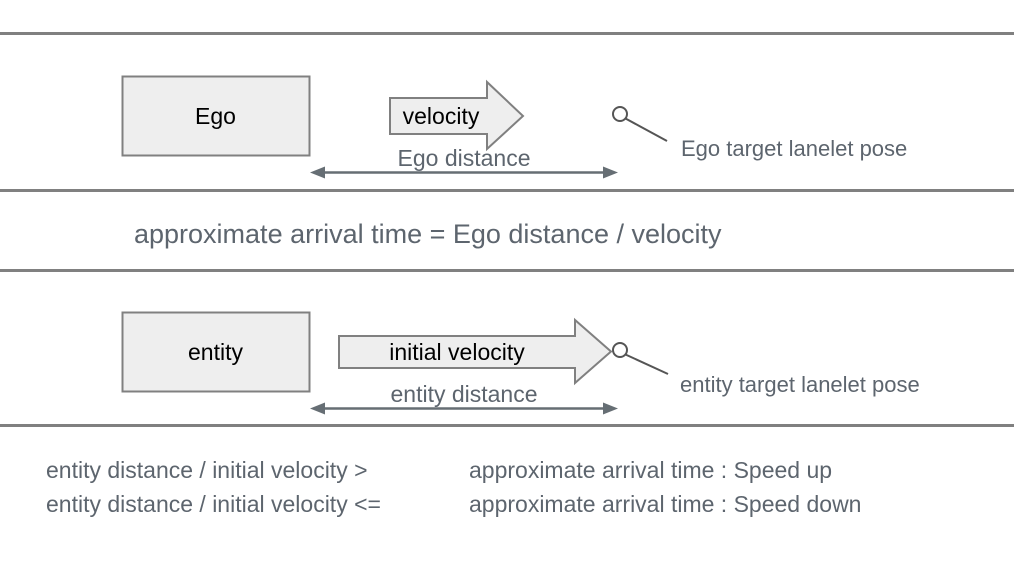 The height and width of the screenshot is (582, 1014). What do you see at coordinates (646, 129) in the screenshot?
I see `ego-pose-leader-line` at bounding box center [646, 129].